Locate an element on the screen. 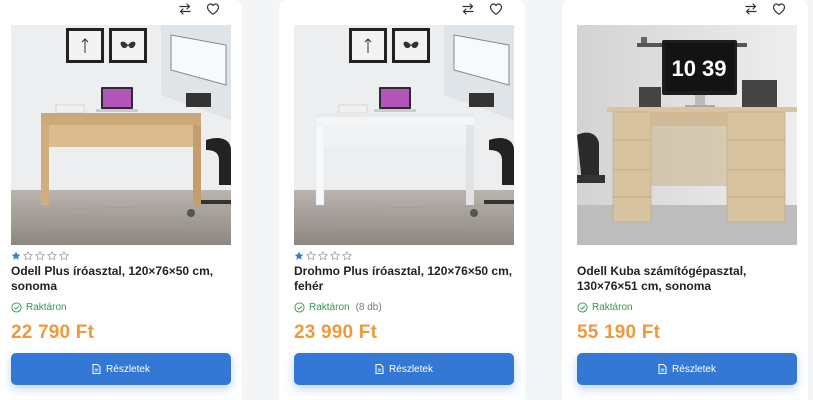 This screenshot has width=813, height=400. product-price: 55 190 Ft is located at coordinates (619, 332).